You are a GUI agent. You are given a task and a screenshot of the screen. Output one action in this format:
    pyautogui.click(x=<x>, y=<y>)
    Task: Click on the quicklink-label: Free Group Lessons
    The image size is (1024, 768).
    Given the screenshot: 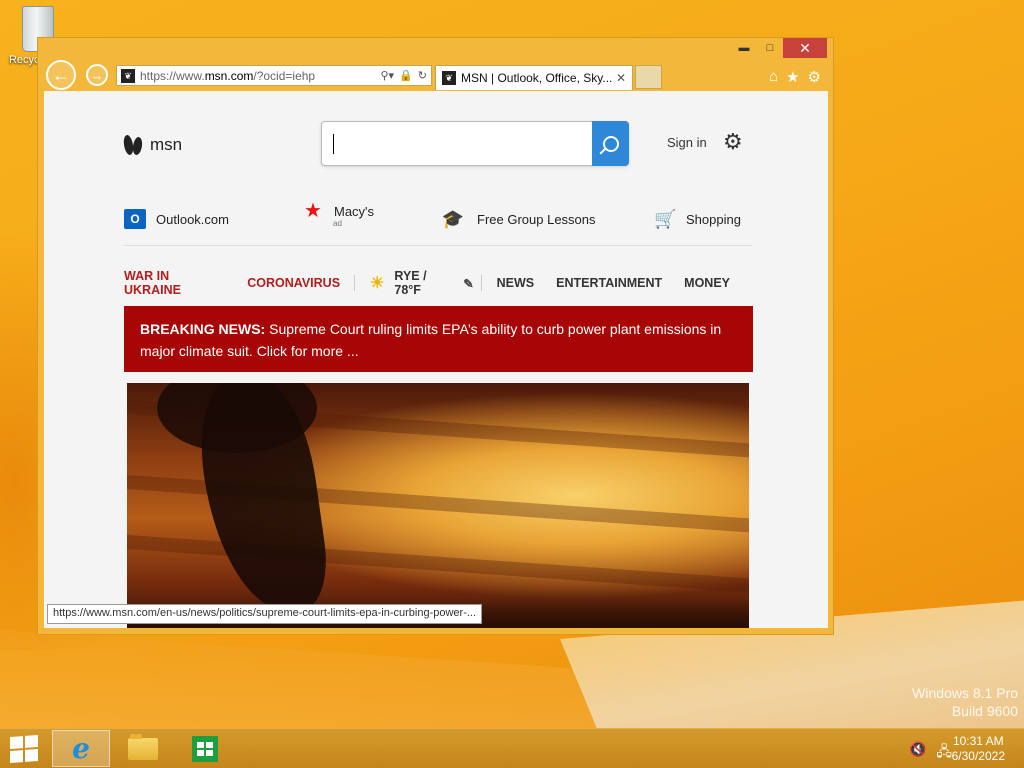 What is the action you would take?
    pyautogui.click(x=536, y=219)
    